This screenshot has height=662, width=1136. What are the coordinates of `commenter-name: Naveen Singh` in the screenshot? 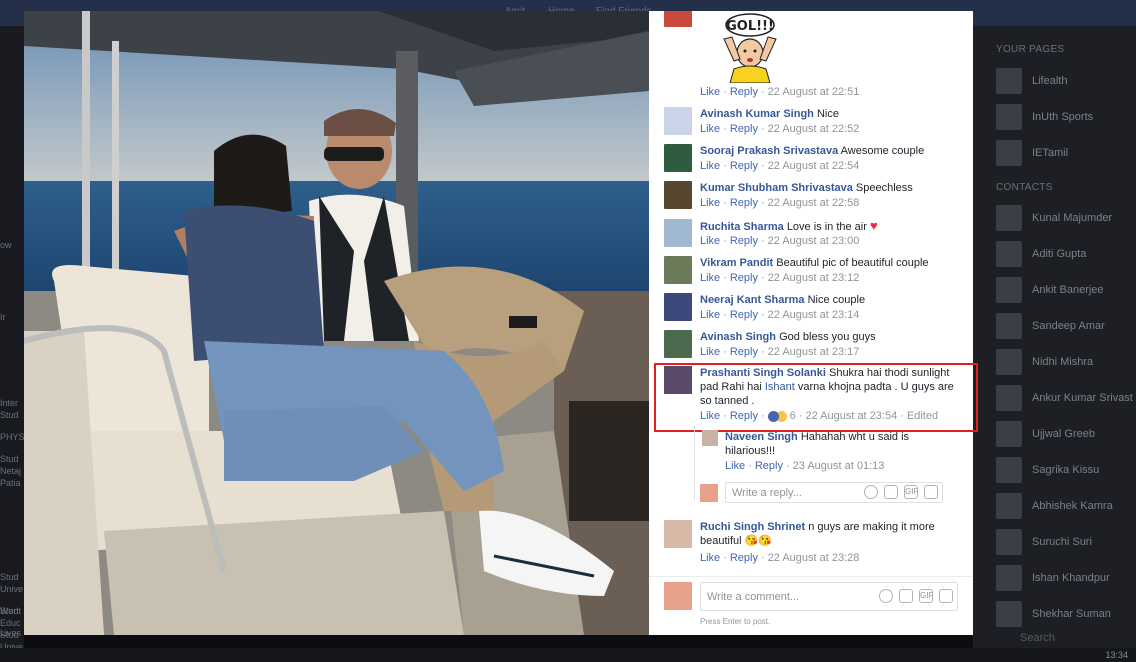 It's located at (761, 437).